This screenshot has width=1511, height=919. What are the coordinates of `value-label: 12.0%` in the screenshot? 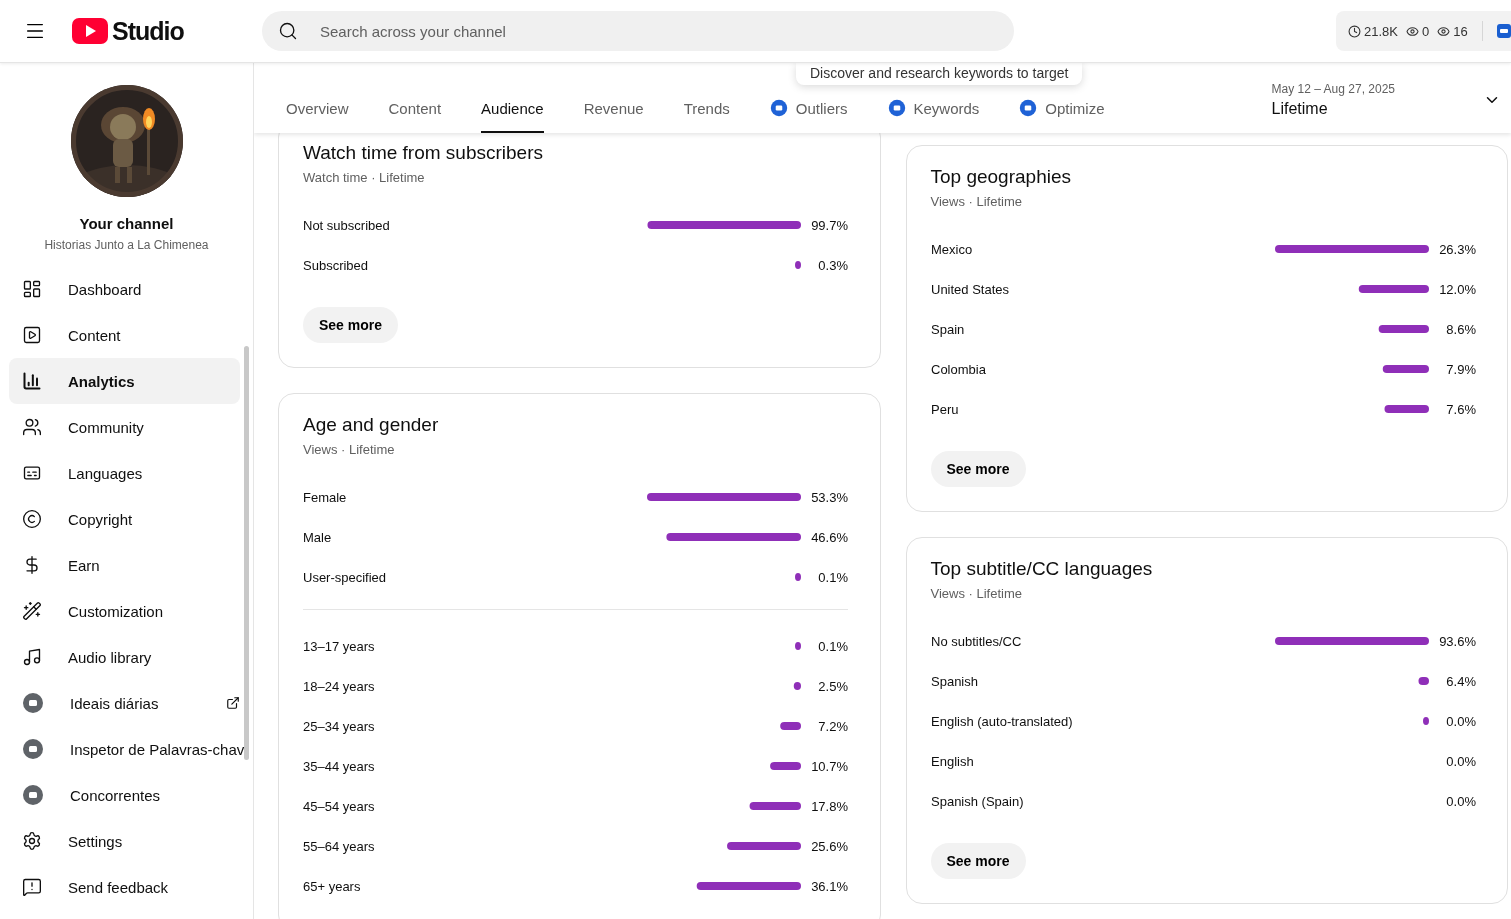 It's located at (1457, 289).